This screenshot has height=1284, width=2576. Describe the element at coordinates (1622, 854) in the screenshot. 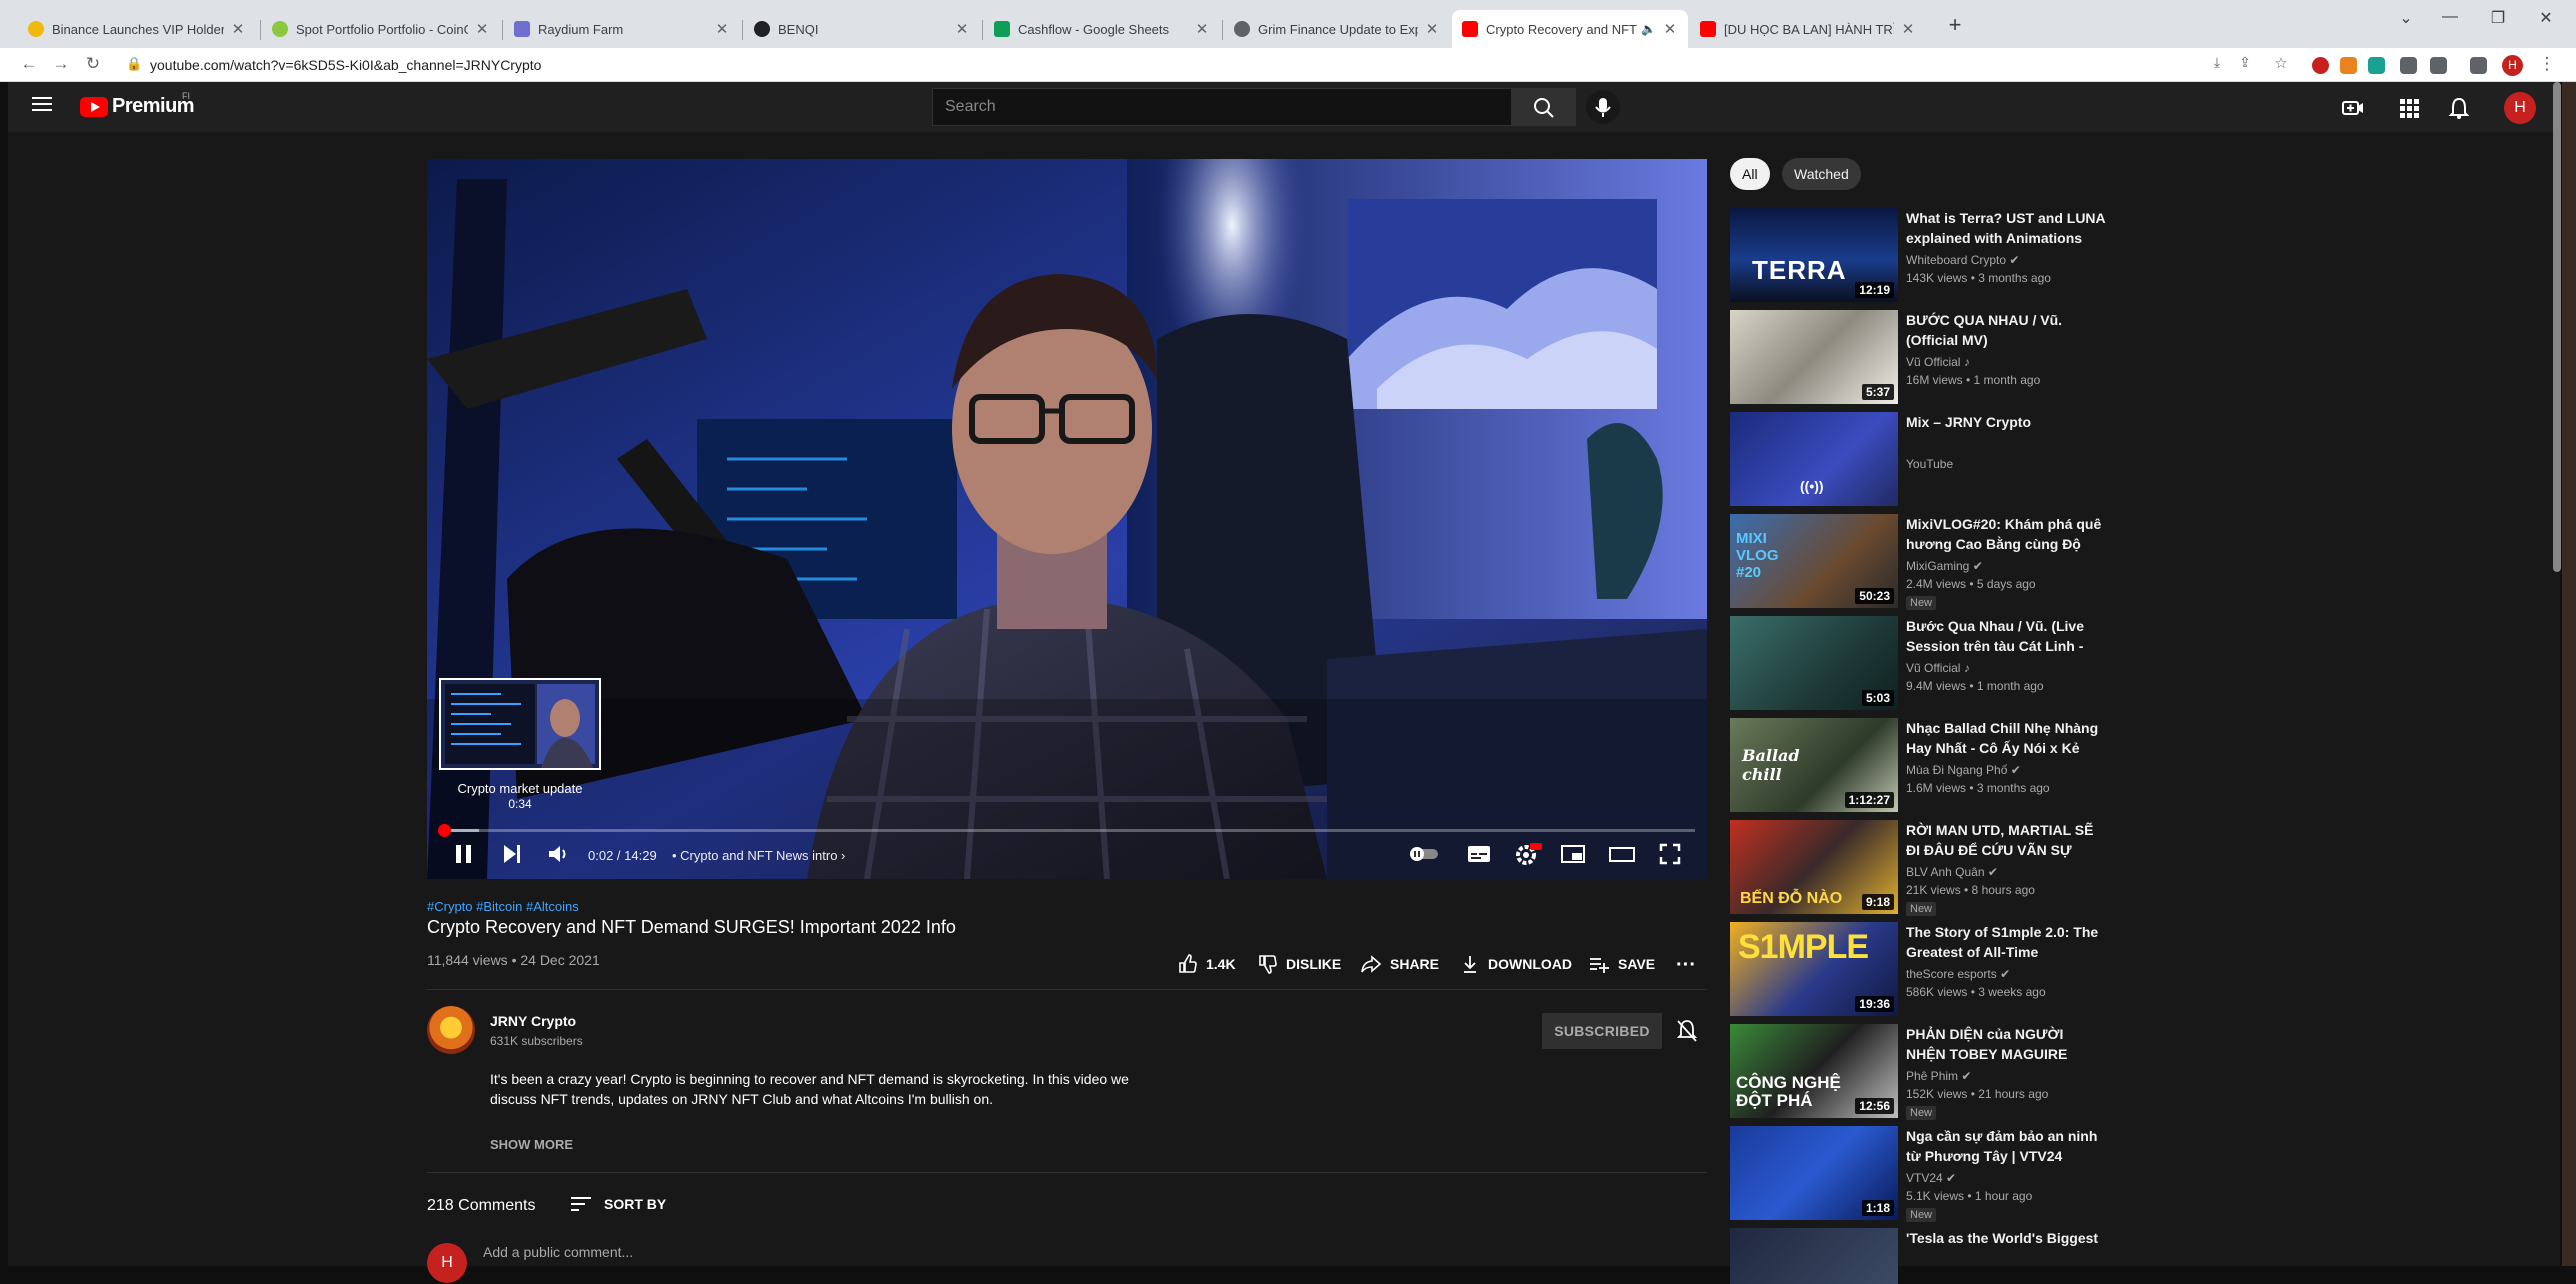

I see `theater-mode-icon` at that location.